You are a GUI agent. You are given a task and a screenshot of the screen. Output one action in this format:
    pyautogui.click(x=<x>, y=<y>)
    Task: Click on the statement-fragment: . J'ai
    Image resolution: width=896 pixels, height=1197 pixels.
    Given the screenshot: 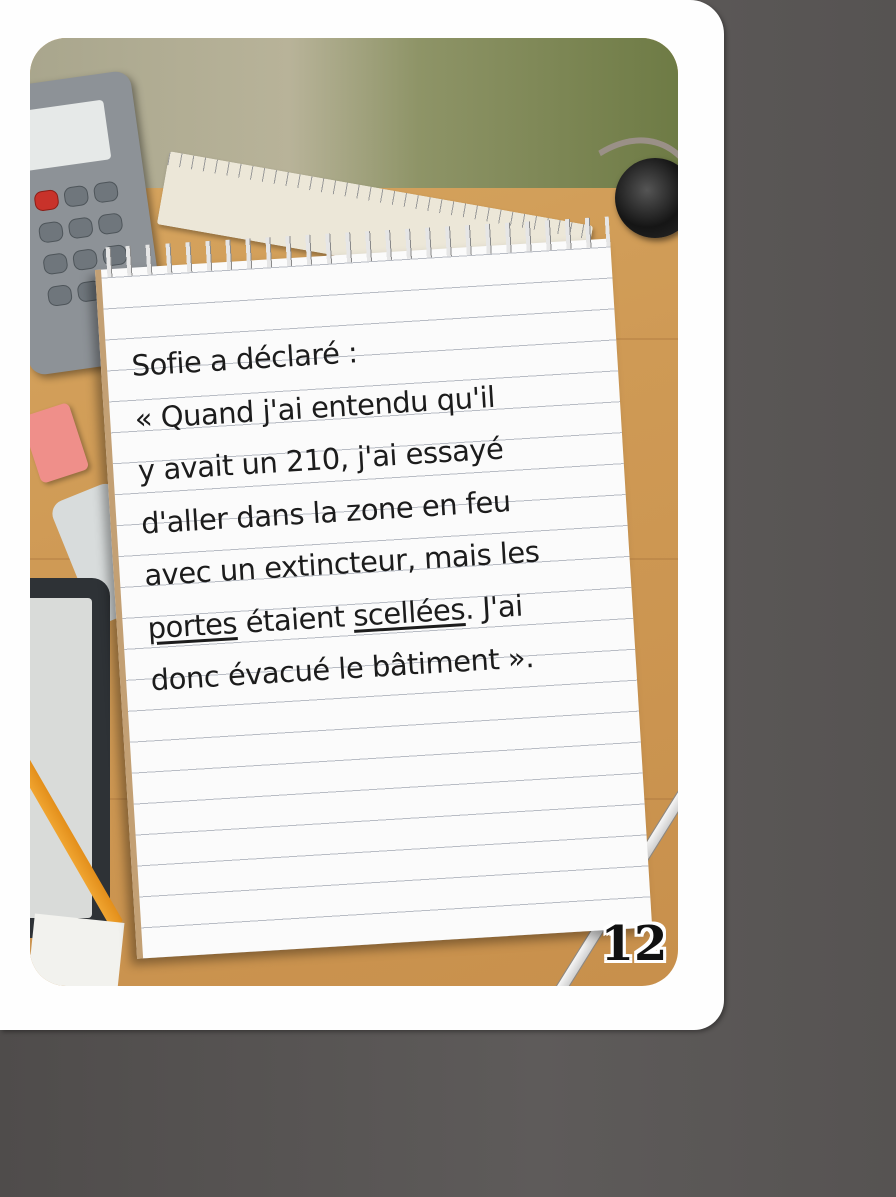 What is the action you would take?
    pyautogui.click(x=493, y=607)
    